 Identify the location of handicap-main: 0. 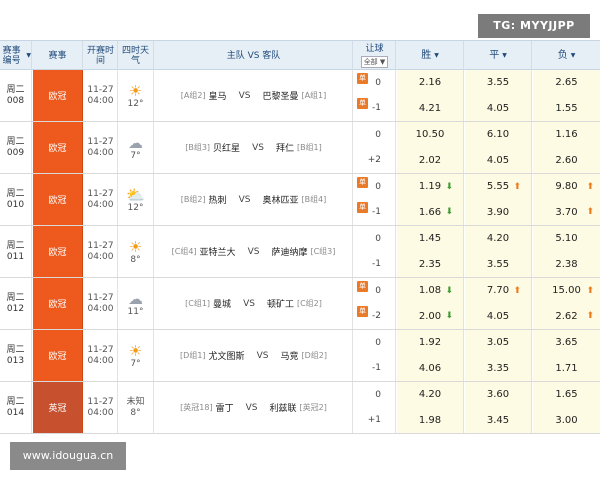
(378, 187).